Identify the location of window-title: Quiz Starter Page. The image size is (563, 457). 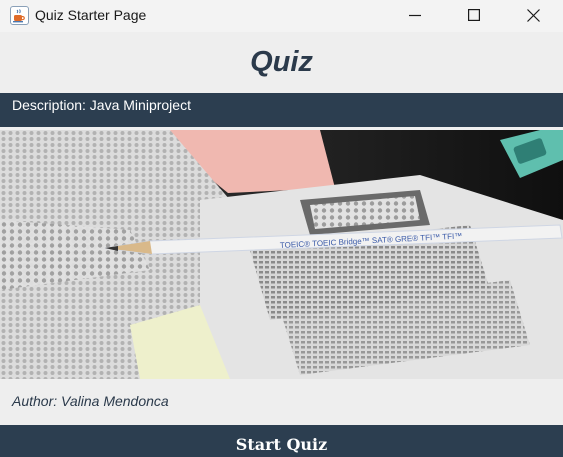
(91, 15).